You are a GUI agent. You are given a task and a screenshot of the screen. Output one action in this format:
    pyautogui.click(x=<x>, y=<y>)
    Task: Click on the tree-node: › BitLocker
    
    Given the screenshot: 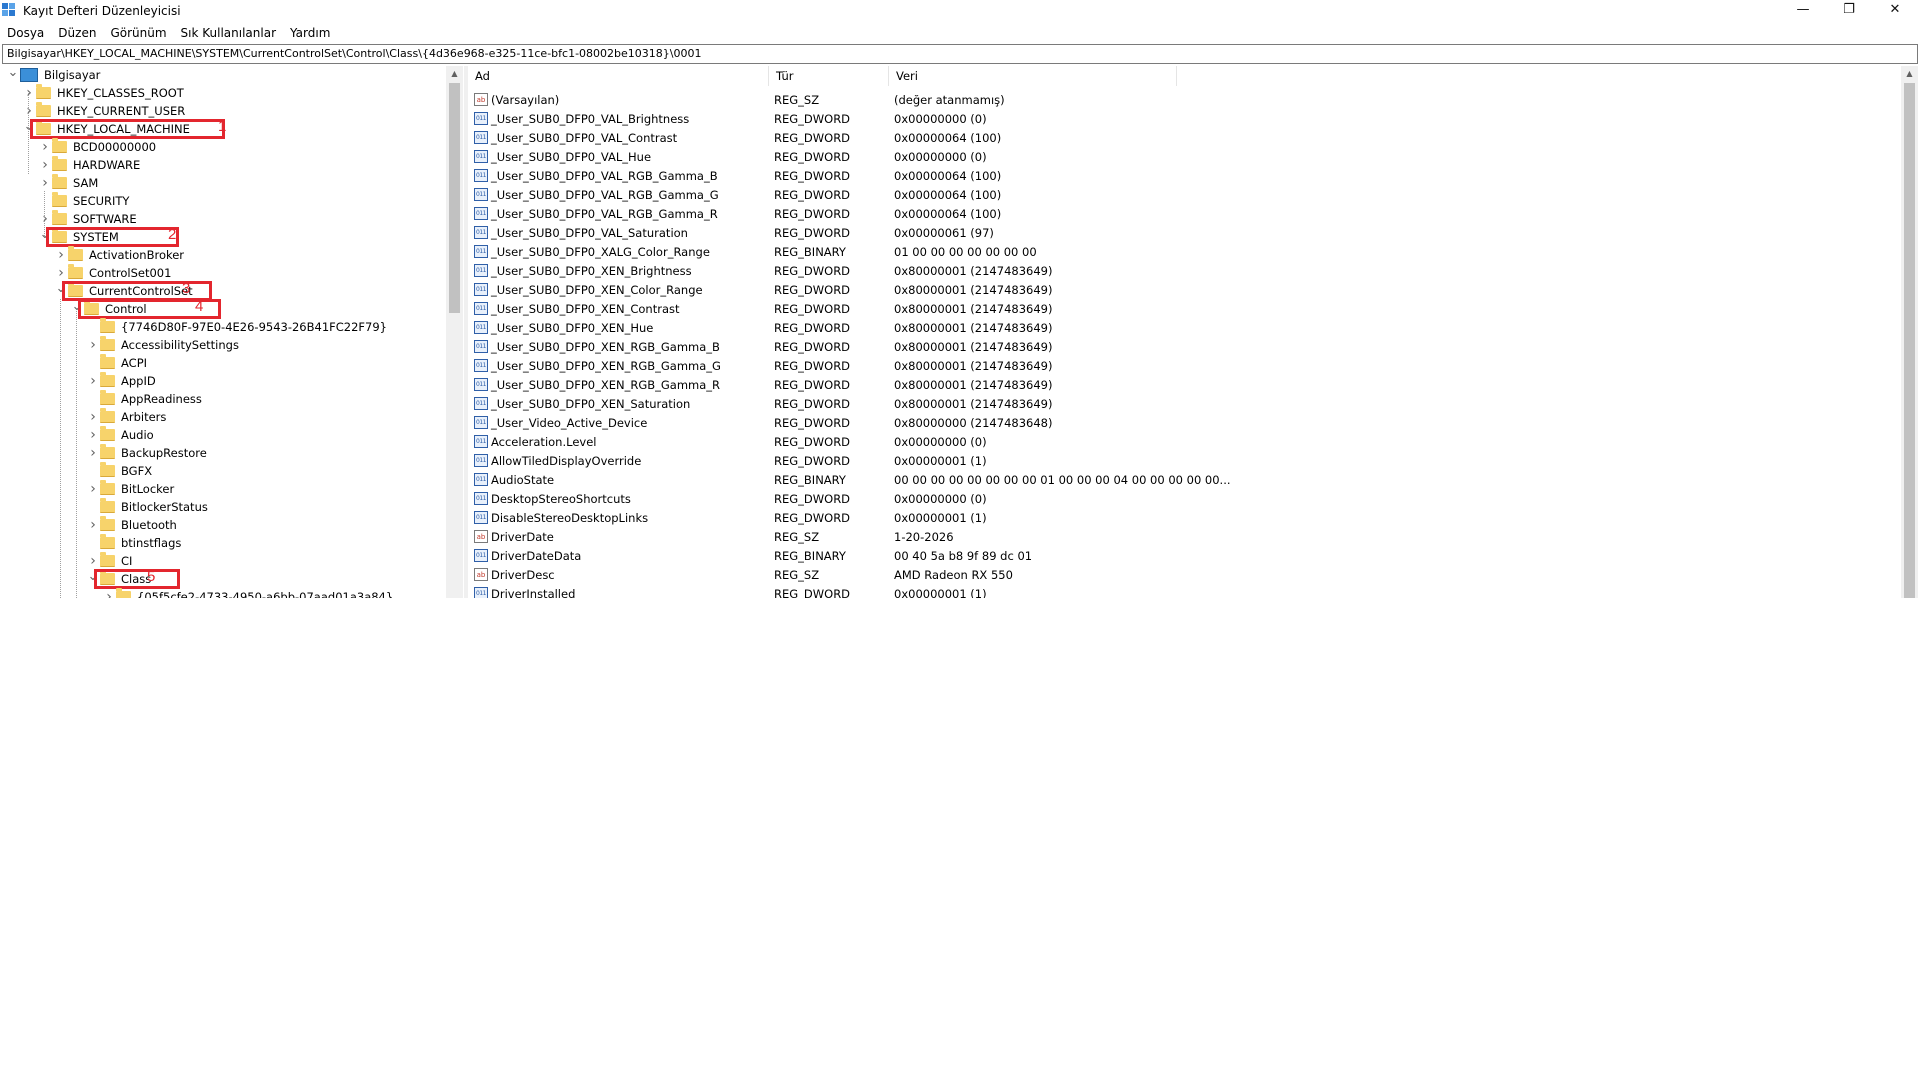 What is the action you would take?
    pyautogui.click(x=130, y=489)
    